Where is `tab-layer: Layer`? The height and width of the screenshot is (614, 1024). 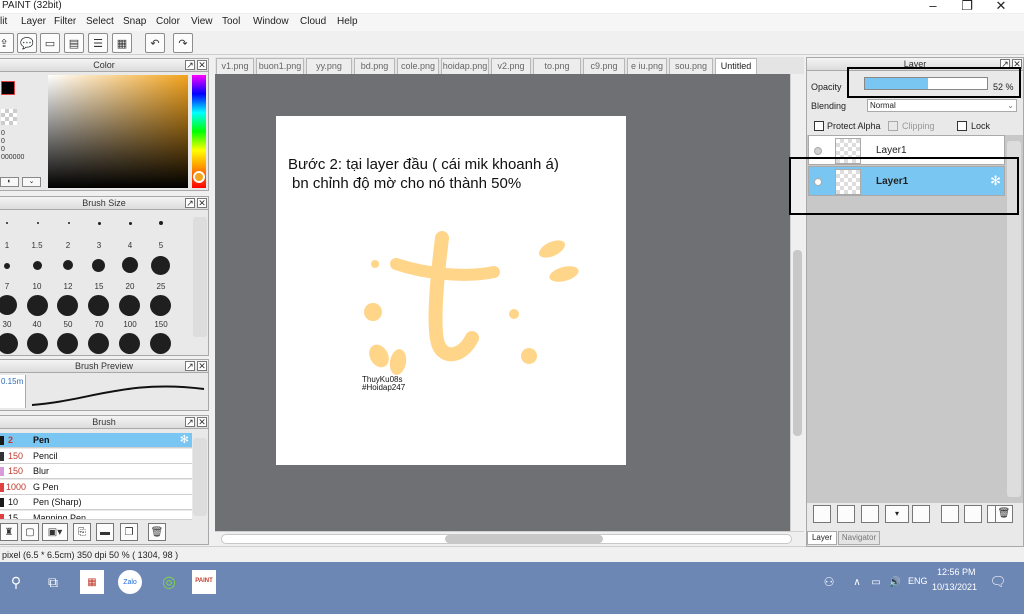
tab-layer: Layer is located at coordinates (822, 538).